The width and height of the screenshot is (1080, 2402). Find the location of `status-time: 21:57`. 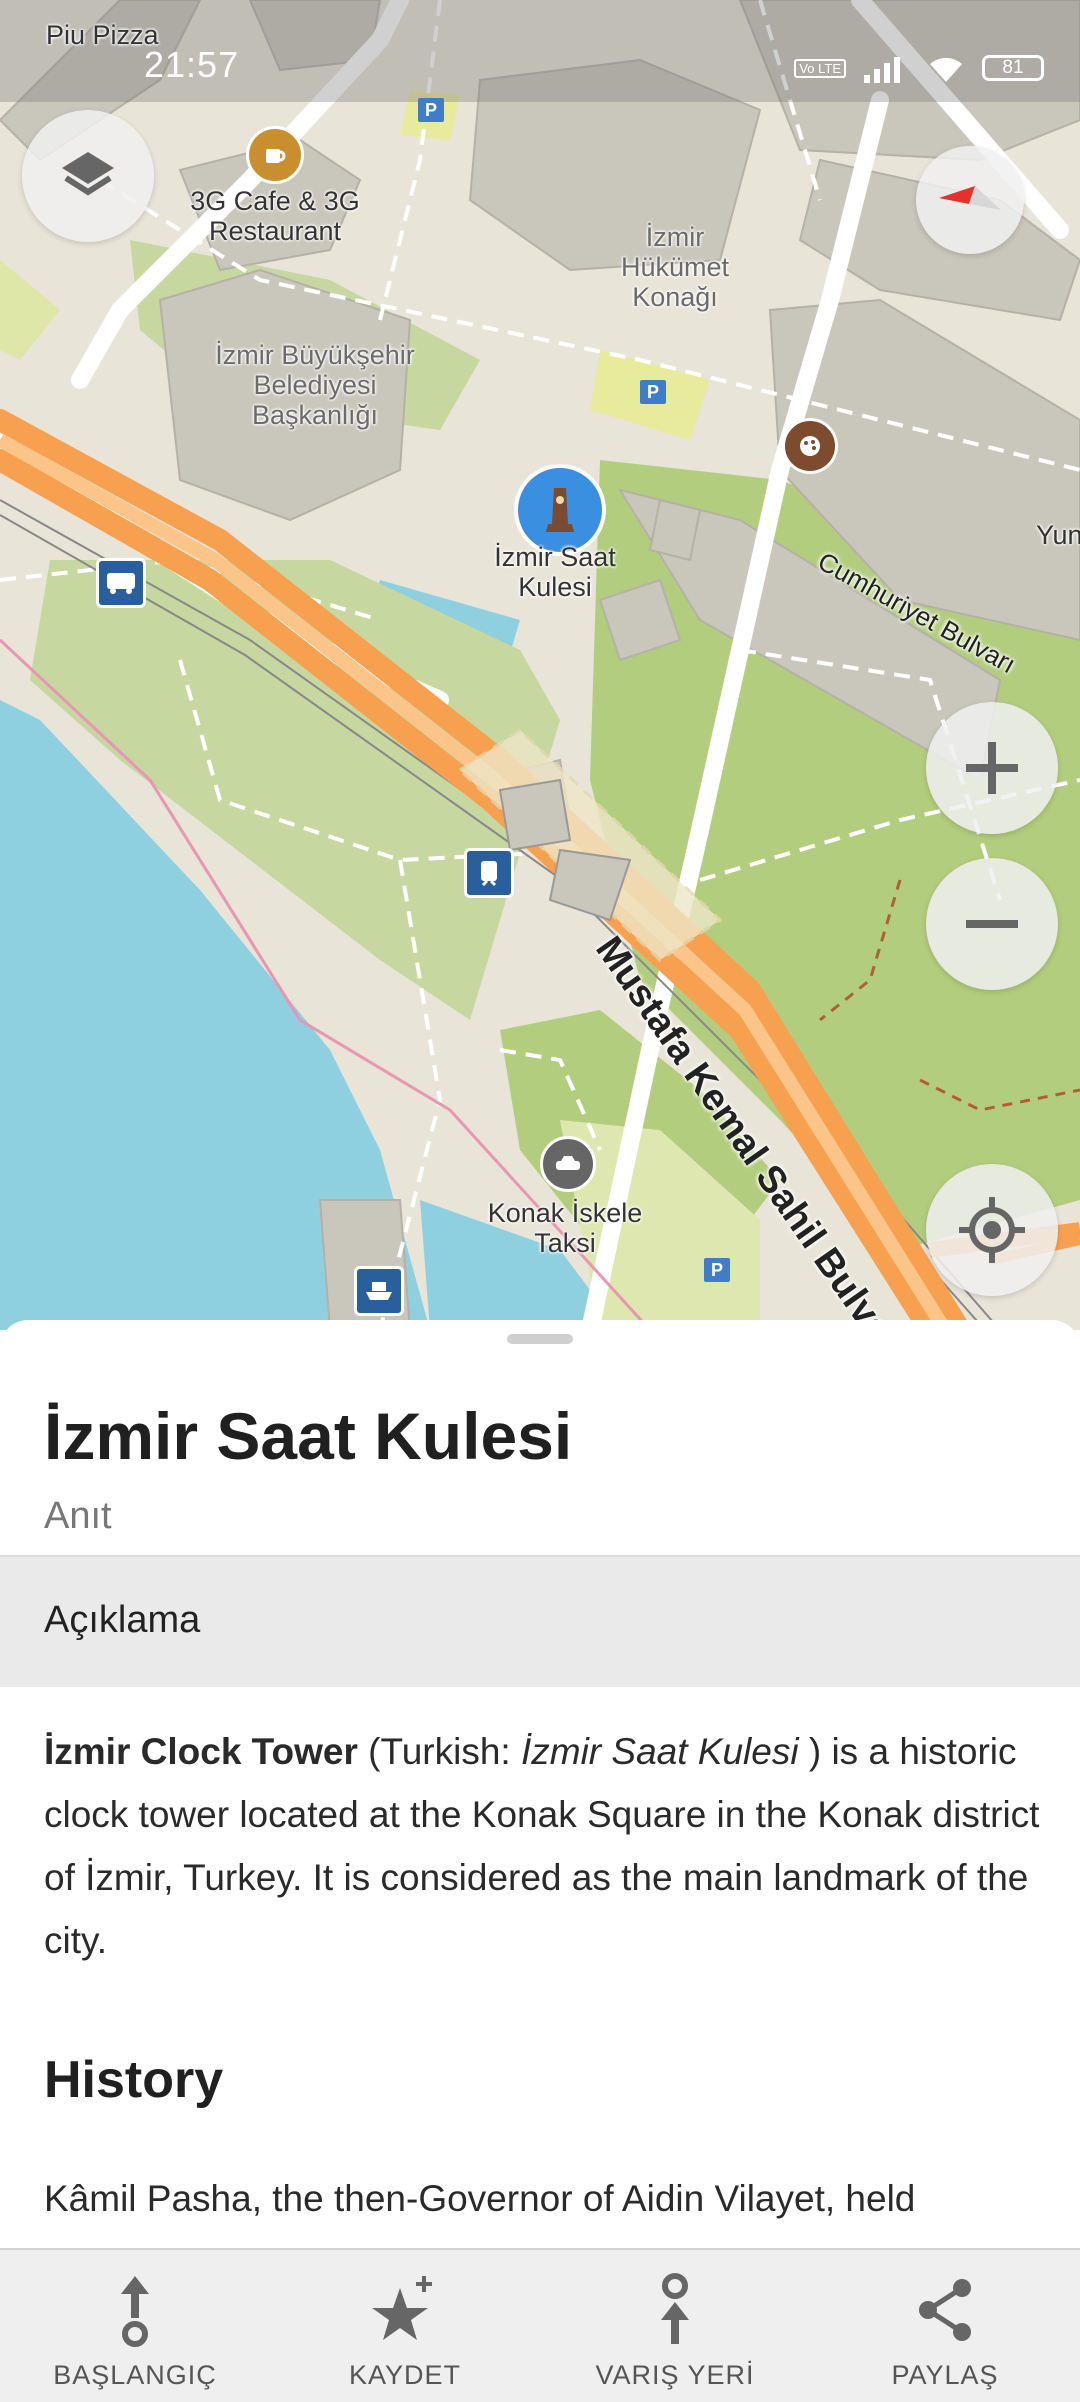

status-time: 21:57 is located at coordinates (192, 64).